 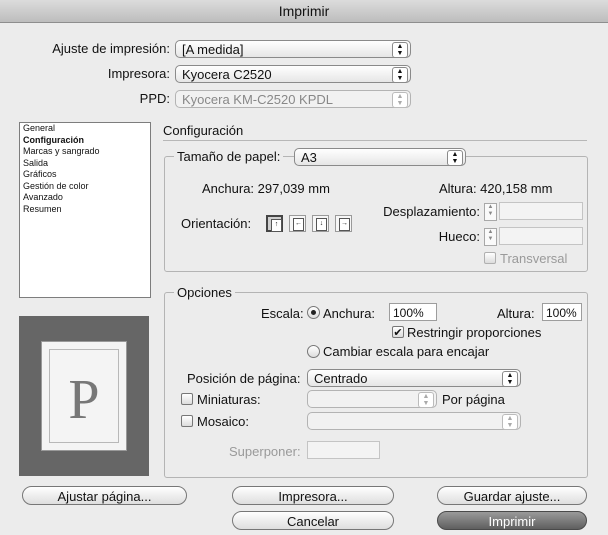 I want to click on overlap-field, so click(x=343, y=450).